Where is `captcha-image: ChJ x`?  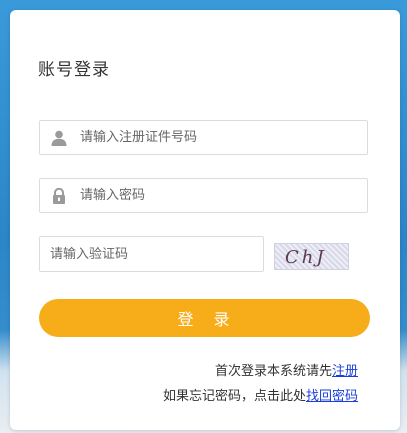
captcha-image: ChJ x is located at coordinates (311, 256).